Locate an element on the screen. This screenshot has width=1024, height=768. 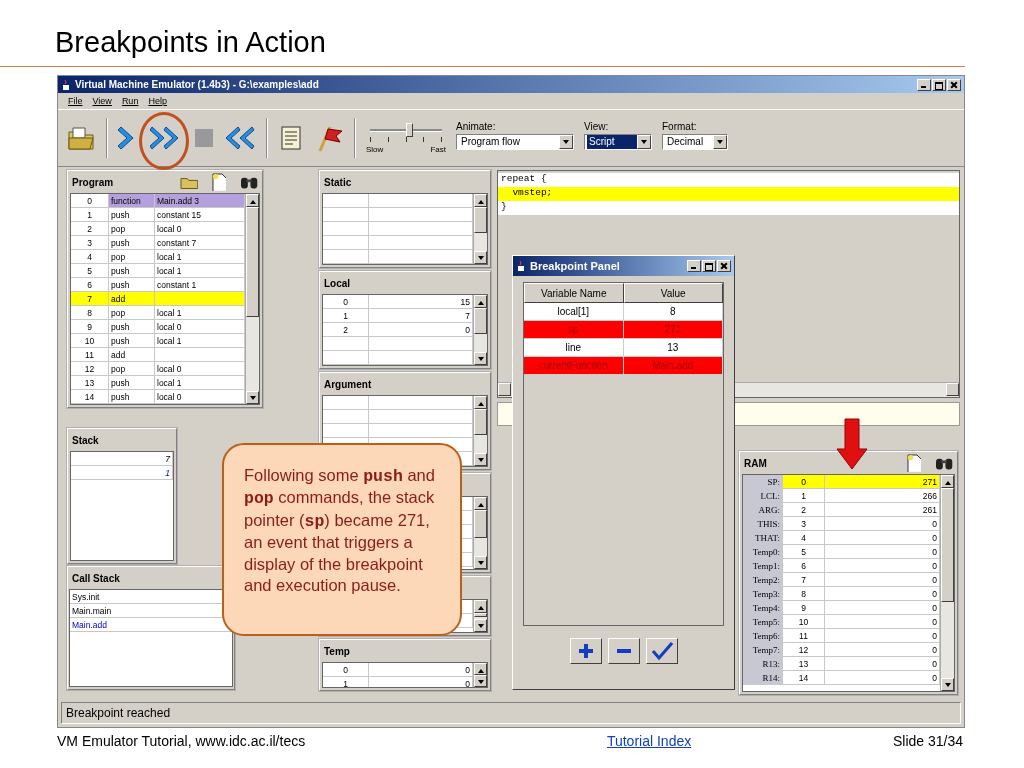
tutorial-index-link: Tutorial Index is located at coordinates (649, 741).